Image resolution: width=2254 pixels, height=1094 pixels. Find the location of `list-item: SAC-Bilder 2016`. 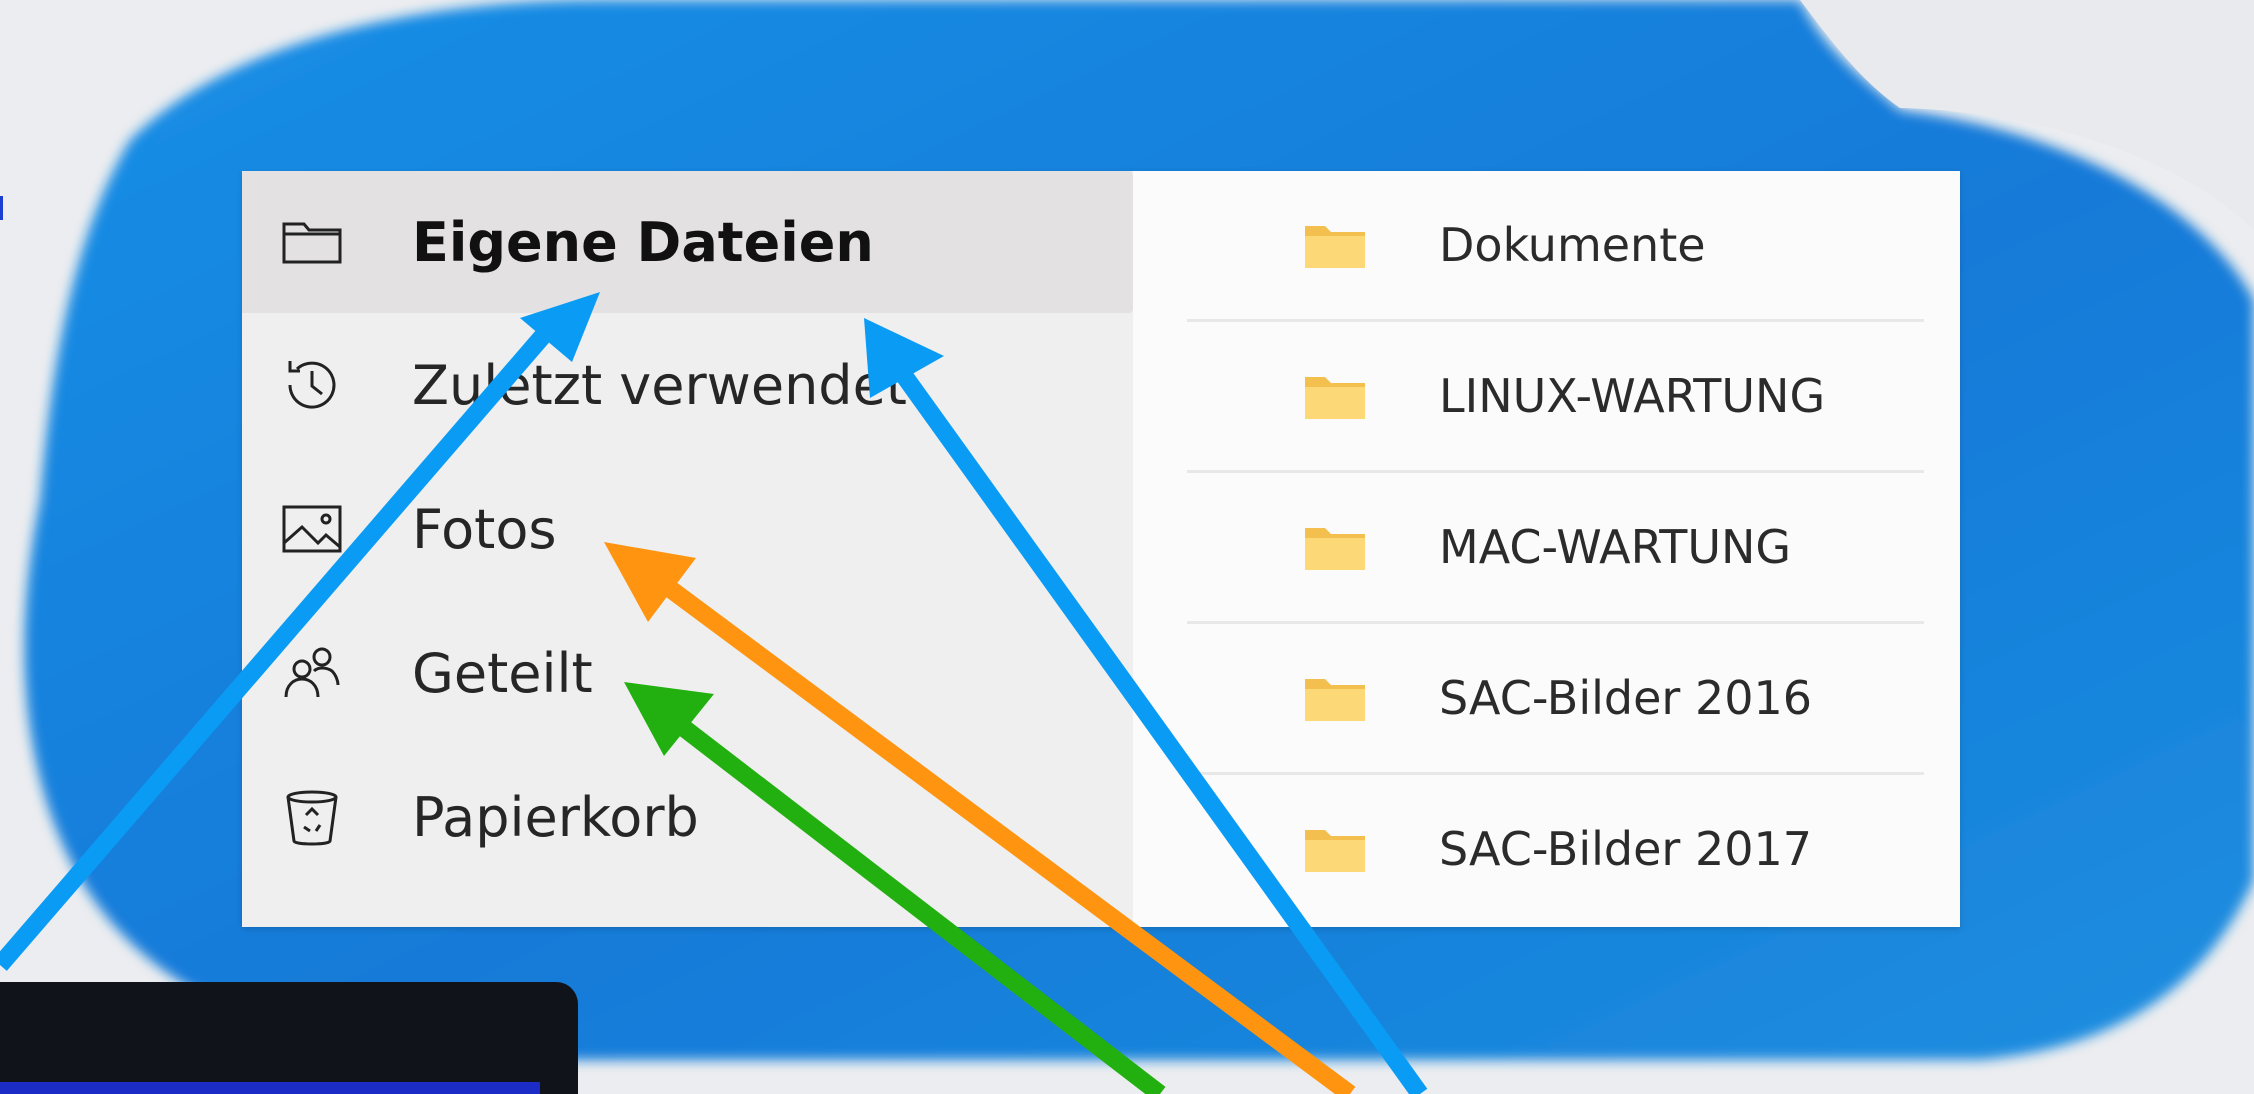

list-item: SAC-Bilder 2016 is located at coordinates (1555, 699).